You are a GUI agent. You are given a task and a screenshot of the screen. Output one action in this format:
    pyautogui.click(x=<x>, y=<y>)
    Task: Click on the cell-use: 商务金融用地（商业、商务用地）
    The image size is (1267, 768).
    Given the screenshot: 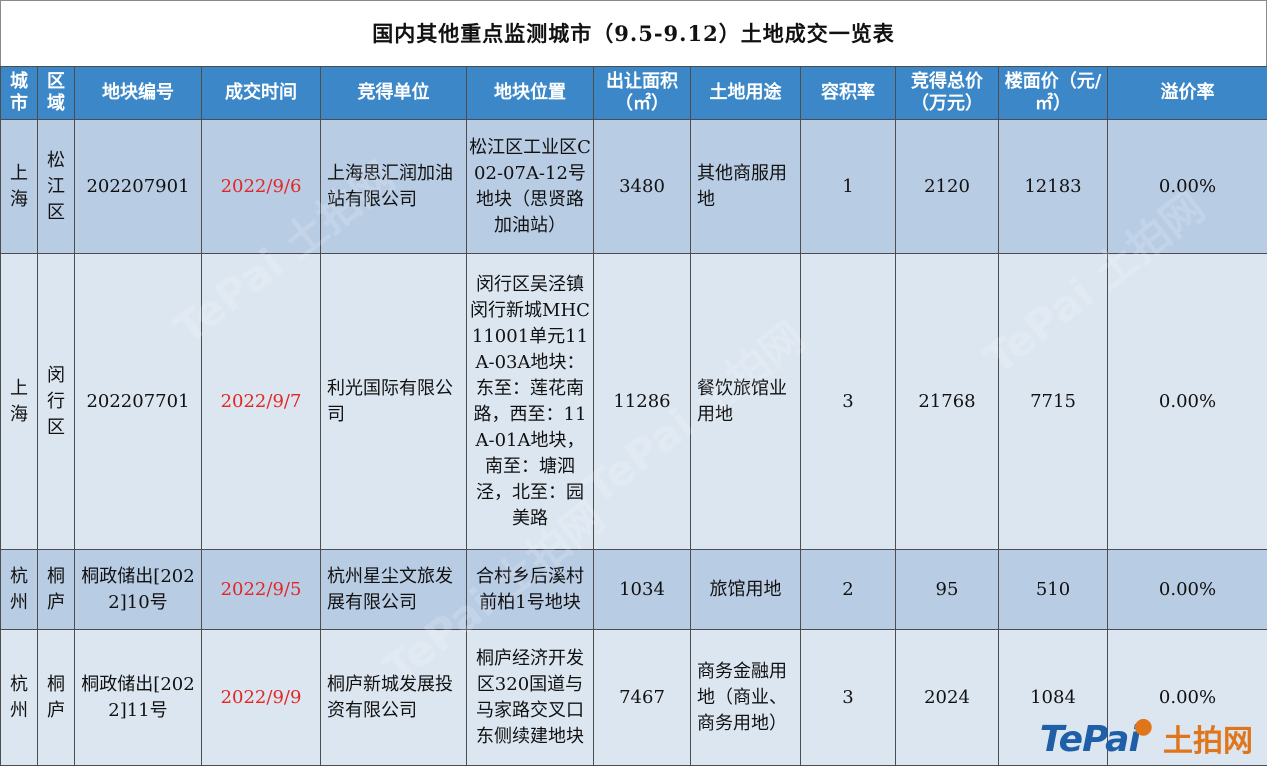 What is the action you would take?
    pyautogui.click(x=745, y=697)
    